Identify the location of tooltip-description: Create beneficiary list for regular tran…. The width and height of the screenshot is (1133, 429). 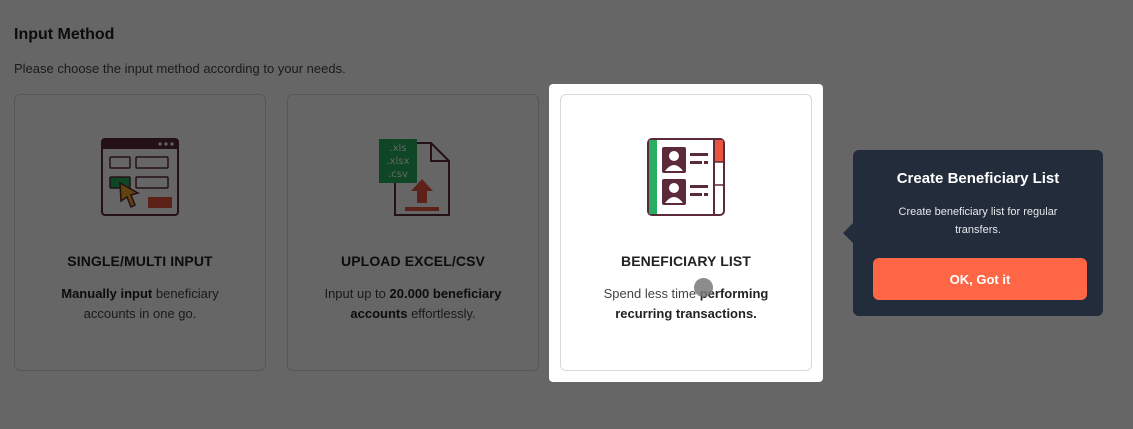
(978, 221).